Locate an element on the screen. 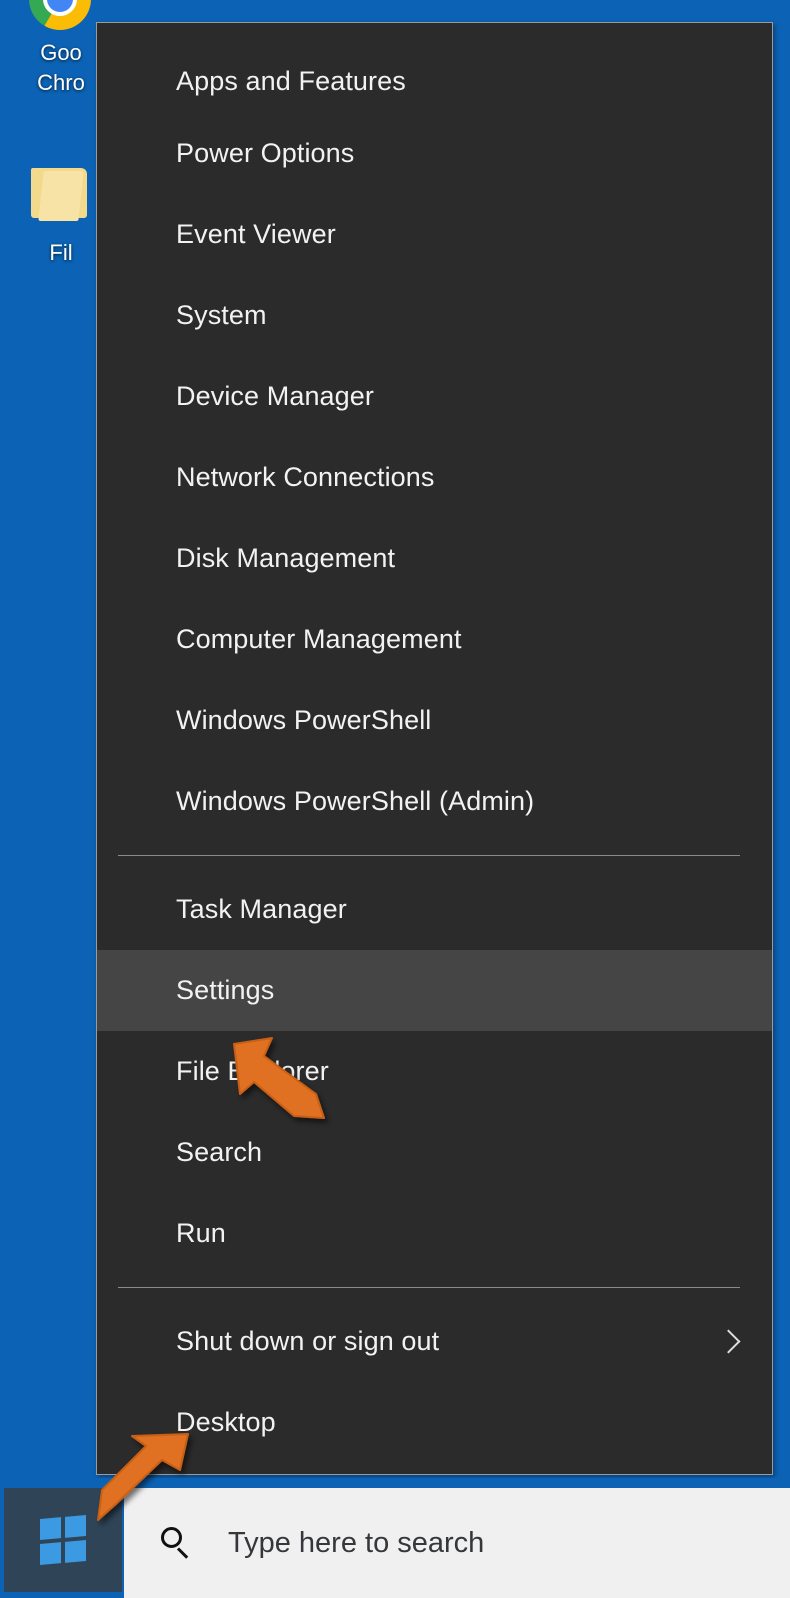  search-input: Type here to search is located at coordinates (457, 1543).